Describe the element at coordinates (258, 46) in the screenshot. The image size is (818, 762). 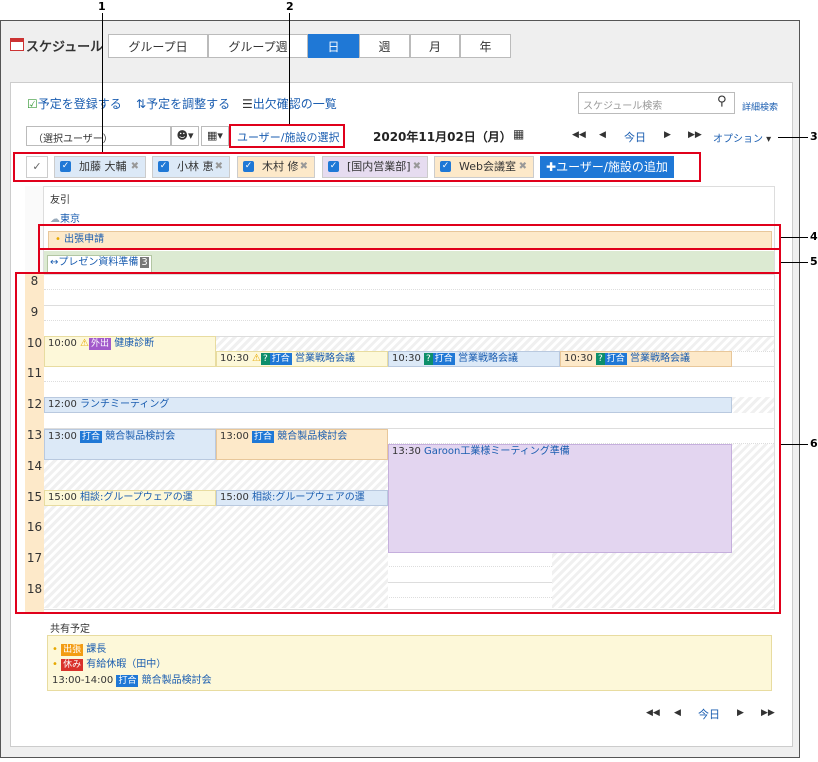
I see `tab-group-week: グループ週` at that location.